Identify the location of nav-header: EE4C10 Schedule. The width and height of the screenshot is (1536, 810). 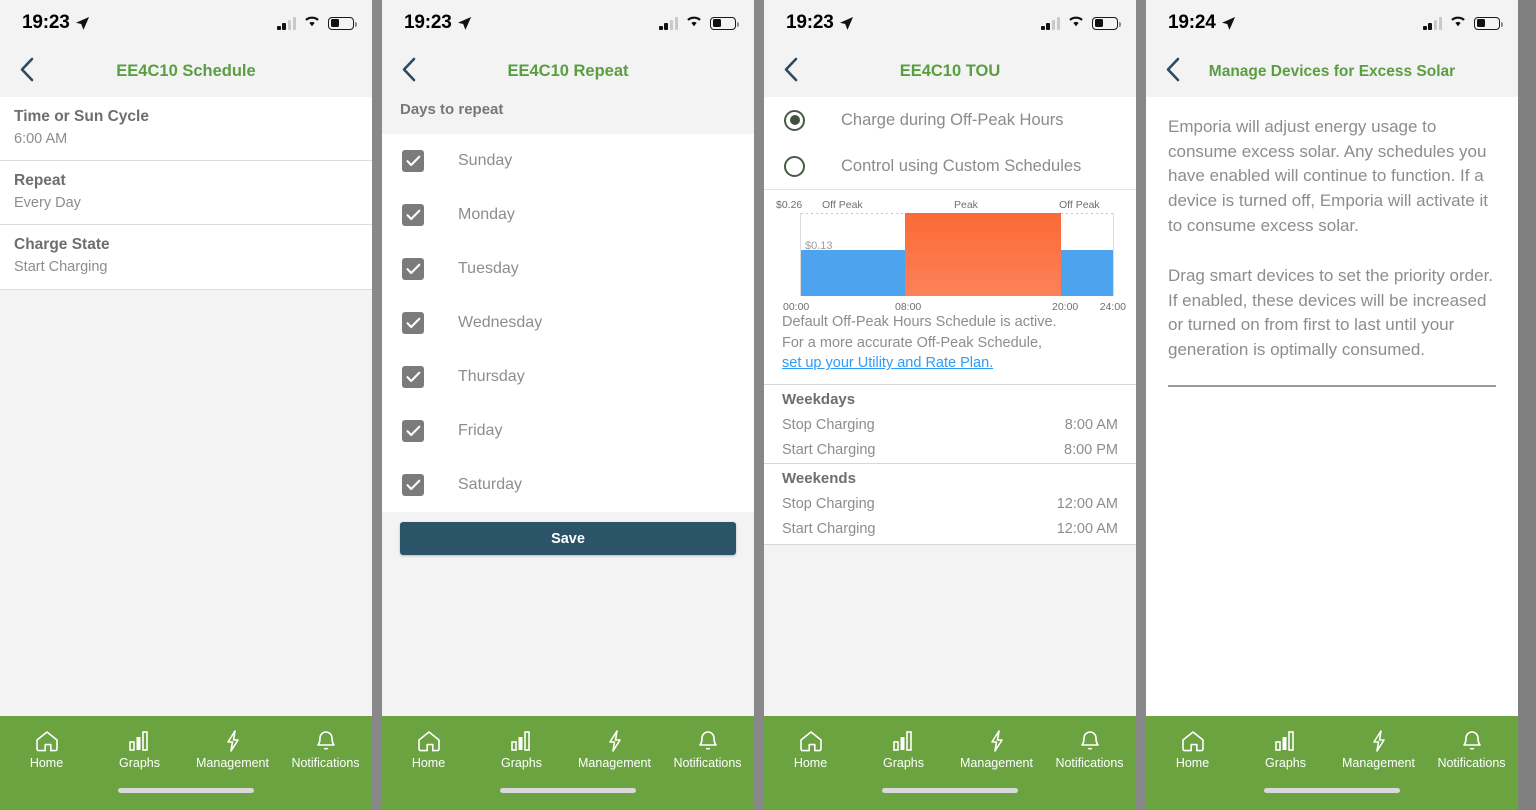
(186, 71).